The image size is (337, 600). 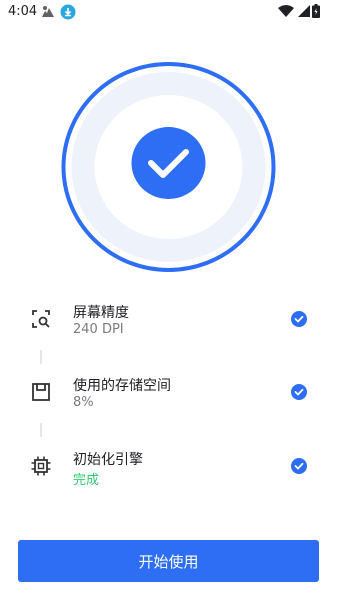 What do you see at coordinates (48, 14) in the screenshot?
I see `notification-icon` at bounding box center [48, 14].